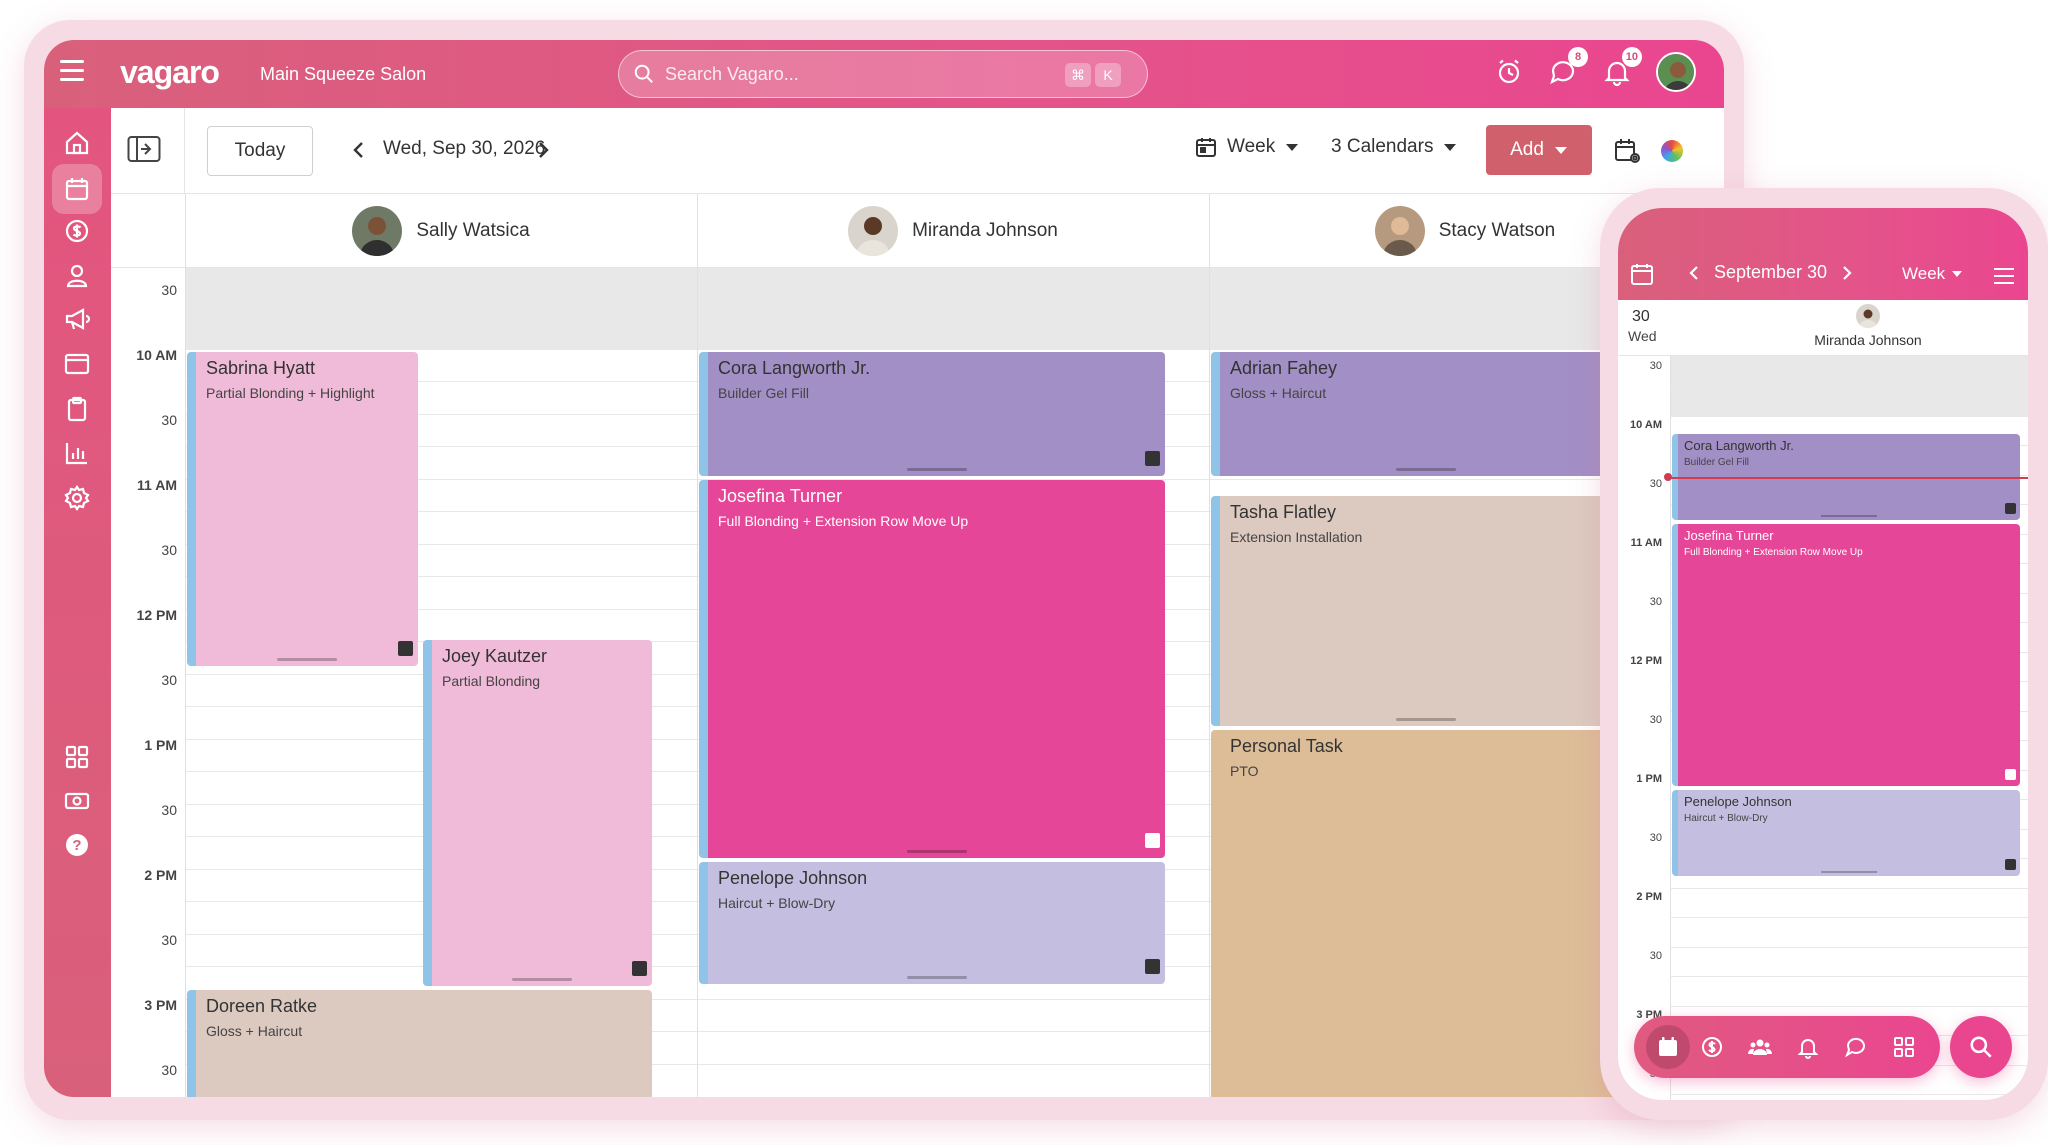 The height and width of the screenshot is (1145, 2048). I want to click on search-bar: ⌘ K, so click(883, 74).